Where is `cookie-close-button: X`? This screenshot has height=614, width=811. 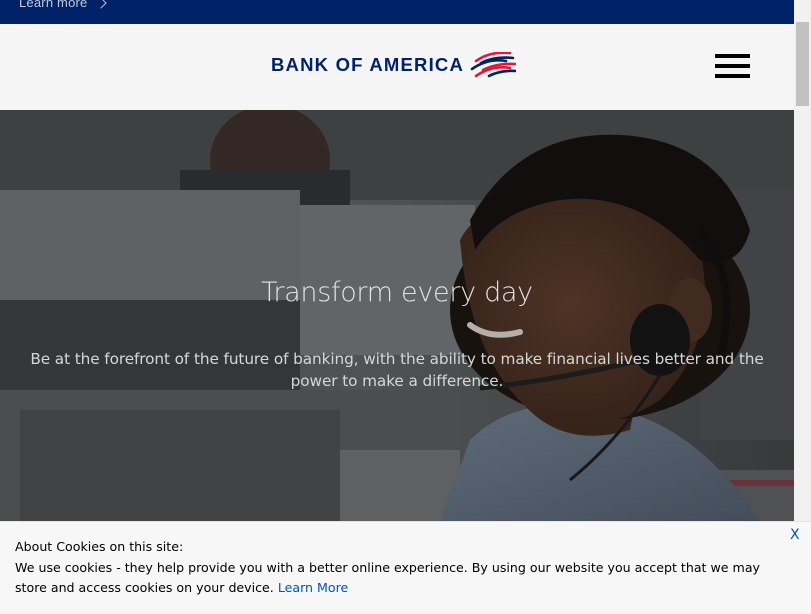
cookie-close-button: X is located at coordinates (795, 535).